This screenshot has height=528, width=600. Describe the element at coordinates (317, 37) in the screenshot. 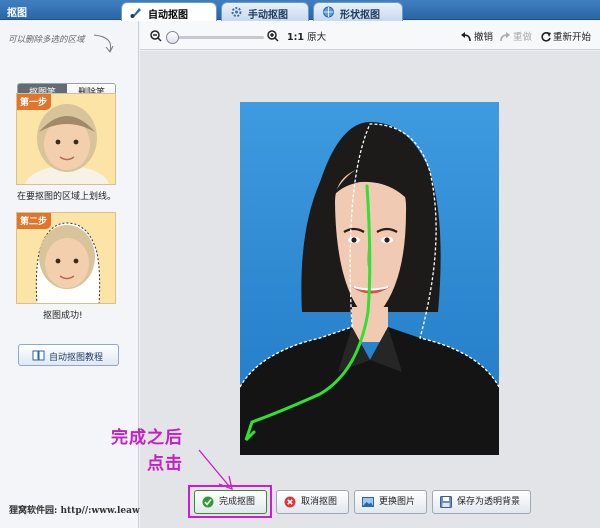

I see `original-size-label: 原大` at that location.